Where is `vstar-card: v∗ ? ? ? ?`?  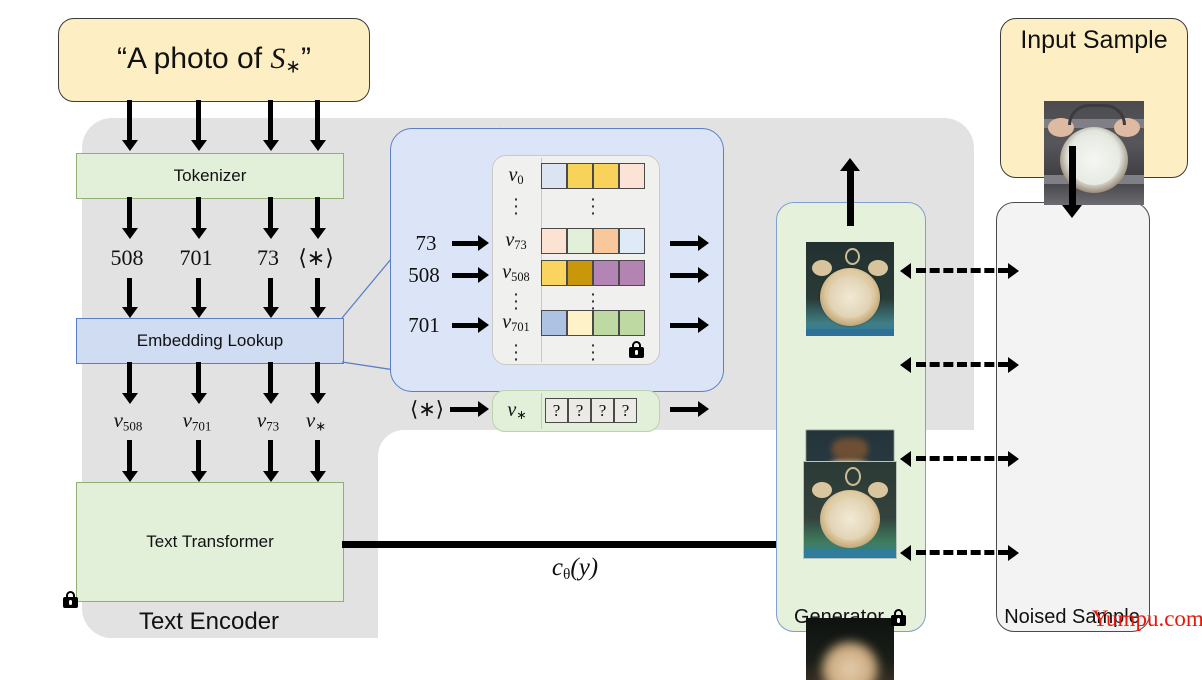
vstar-card: v∗ ? ? ? ? is located at coordinates (576, 411).